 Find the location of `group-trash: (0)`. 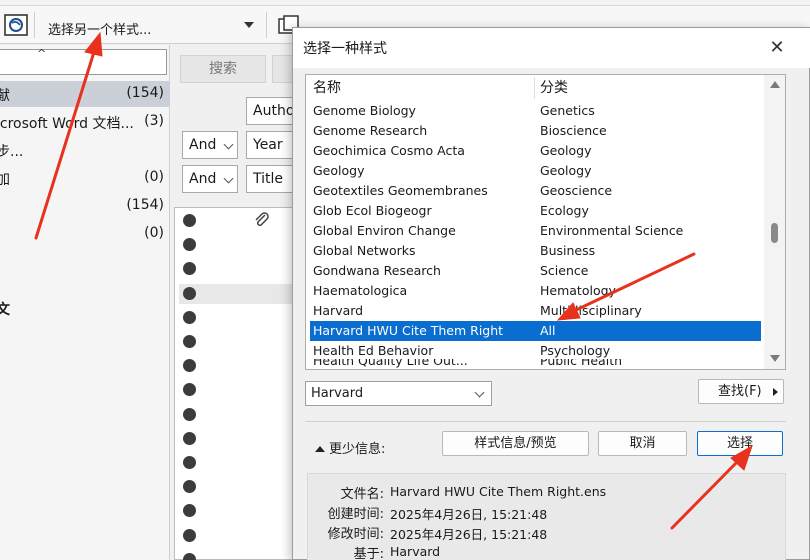

group-trash: (0) is located at coordinates (85, 234).